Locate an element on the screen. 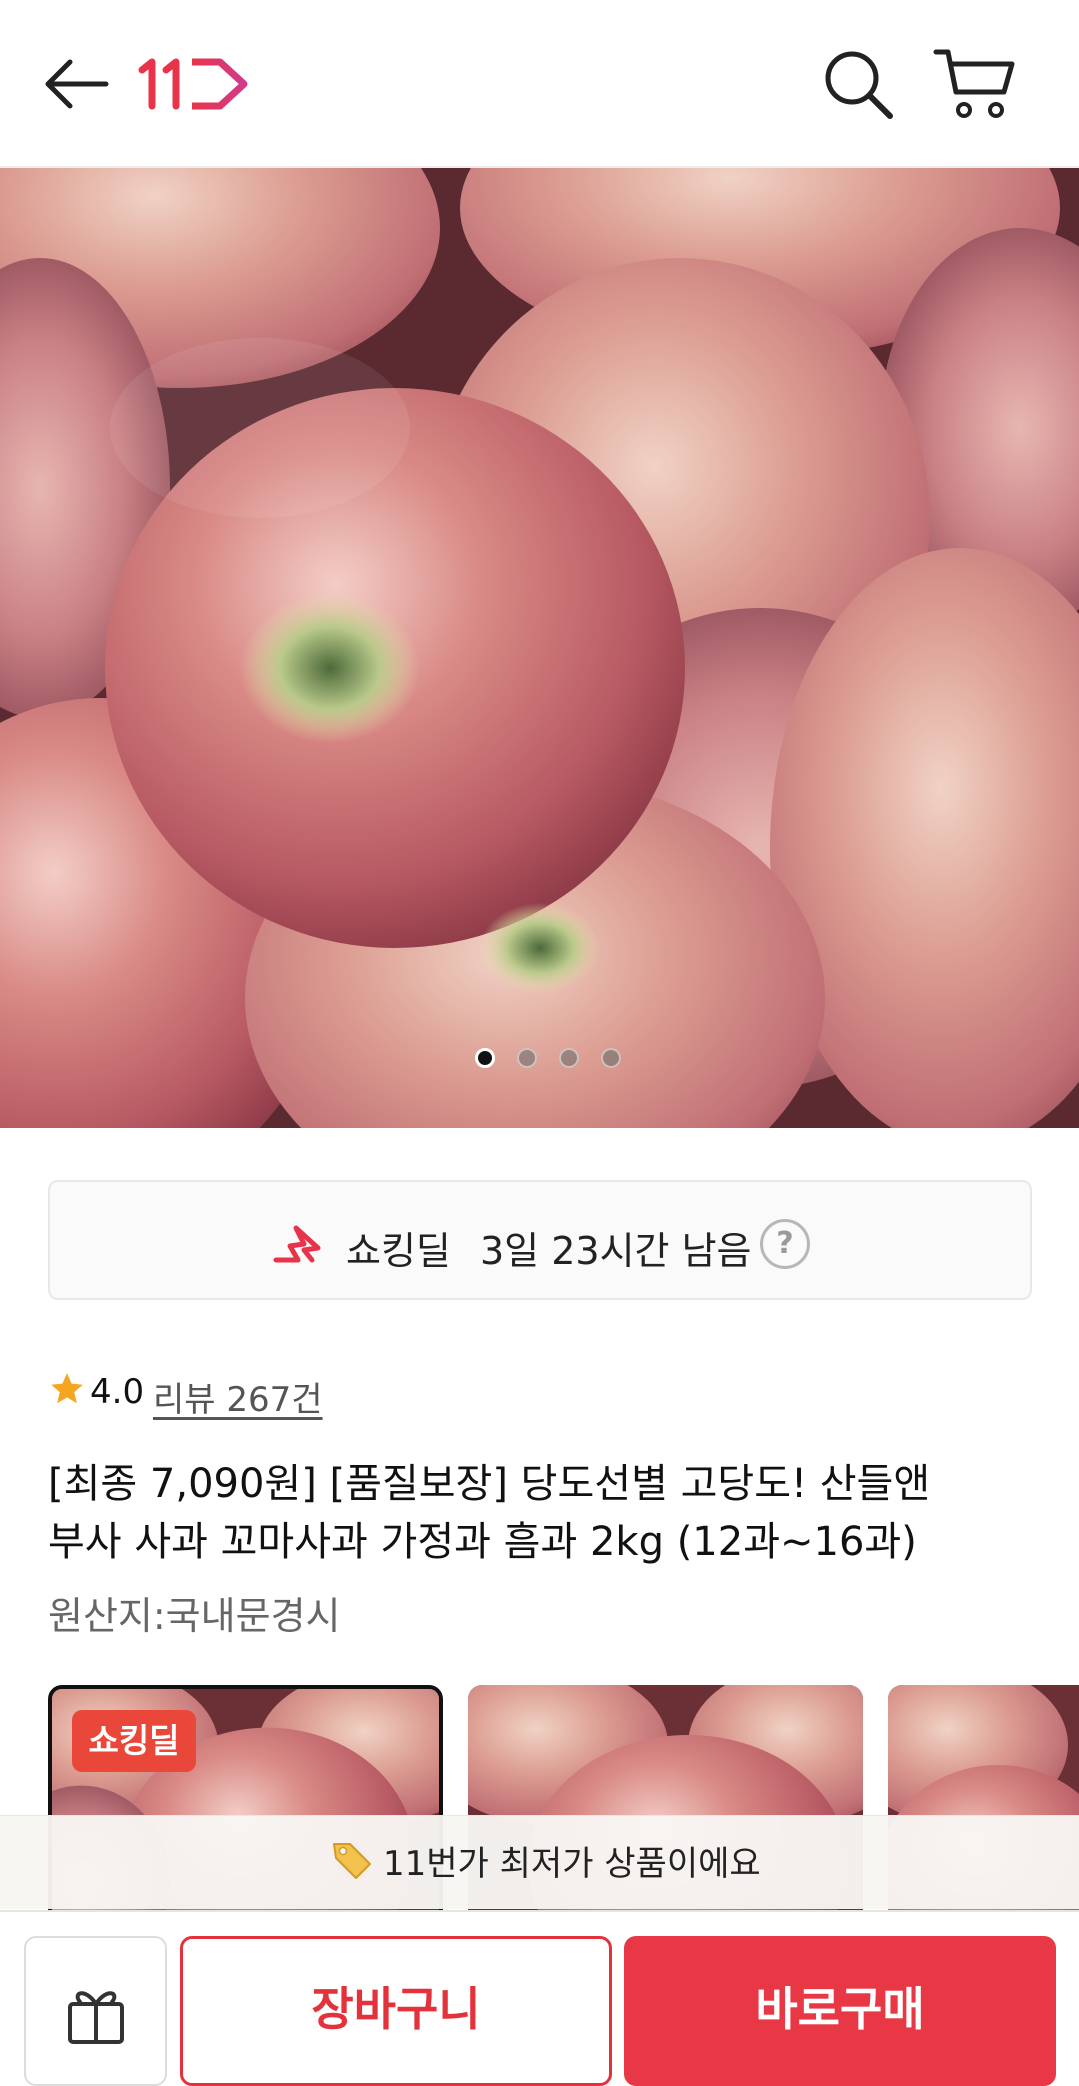 This screenshot has width=1079, height=2086. search-icon is located at coordinates (858, 84).